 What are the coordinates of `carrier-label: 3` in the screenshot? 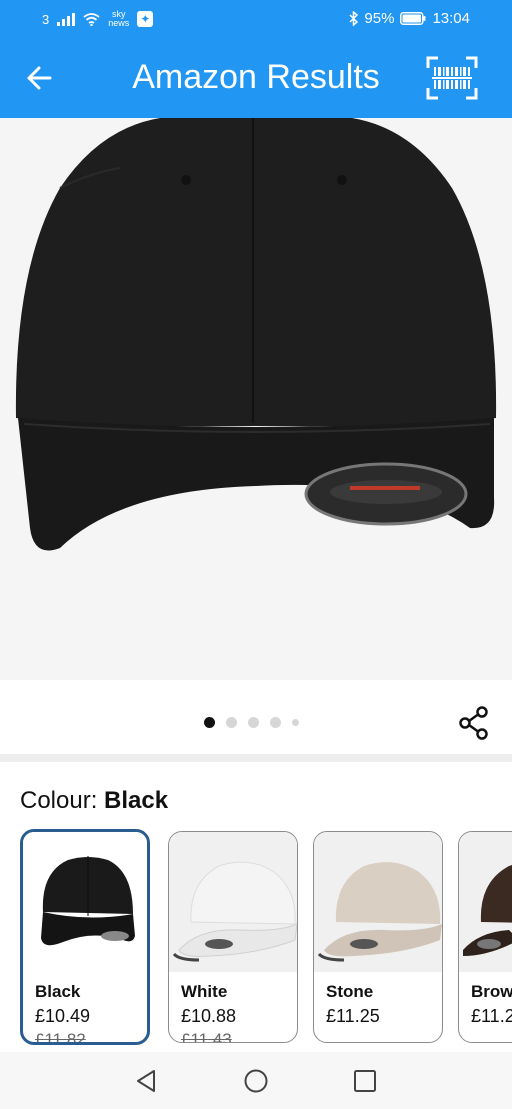 It's located at (46, 19).